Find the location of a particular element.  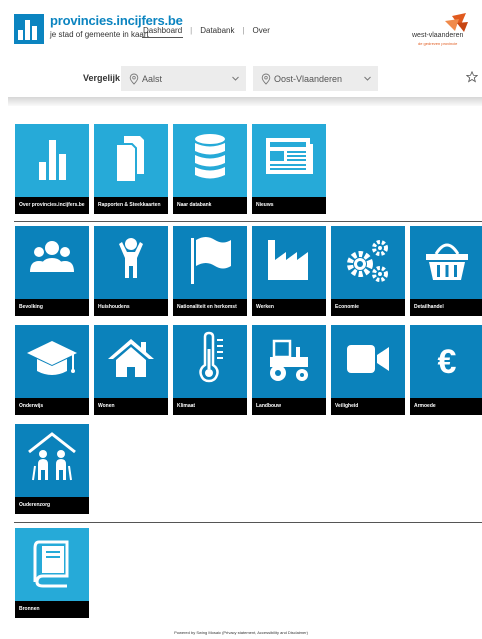

tile-huishoudens: Huishoudens is located at coordinates (131, 271).